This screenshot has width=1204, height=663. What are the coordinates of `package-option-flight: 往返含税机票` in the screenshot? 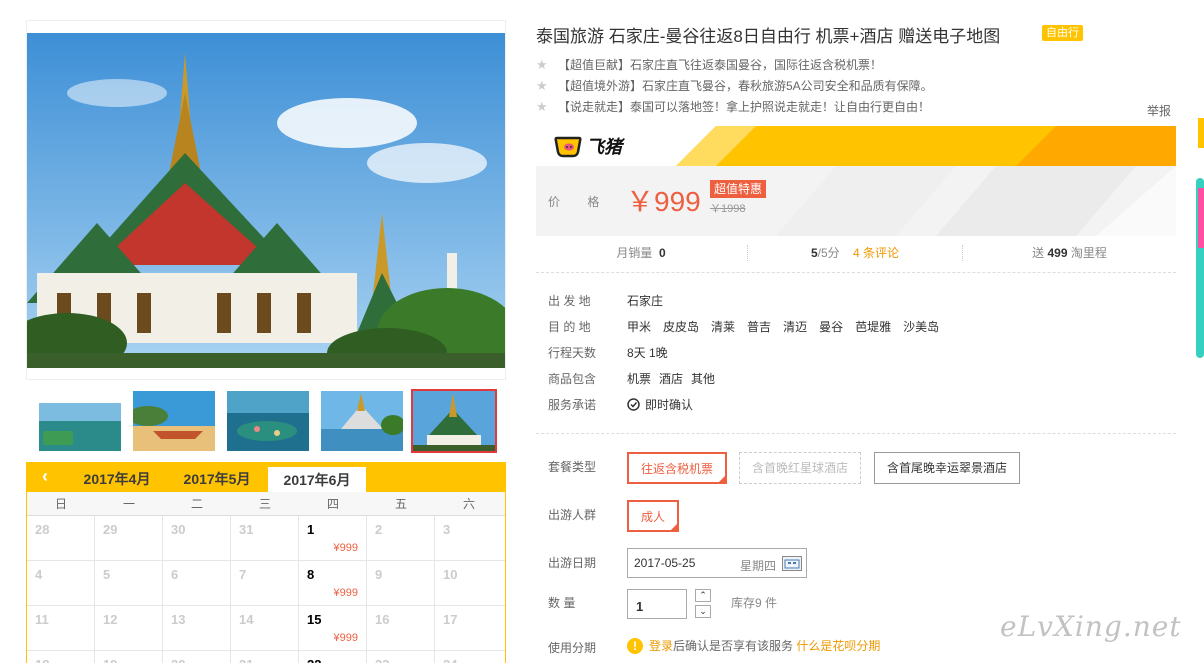 It's located at (677, 468).